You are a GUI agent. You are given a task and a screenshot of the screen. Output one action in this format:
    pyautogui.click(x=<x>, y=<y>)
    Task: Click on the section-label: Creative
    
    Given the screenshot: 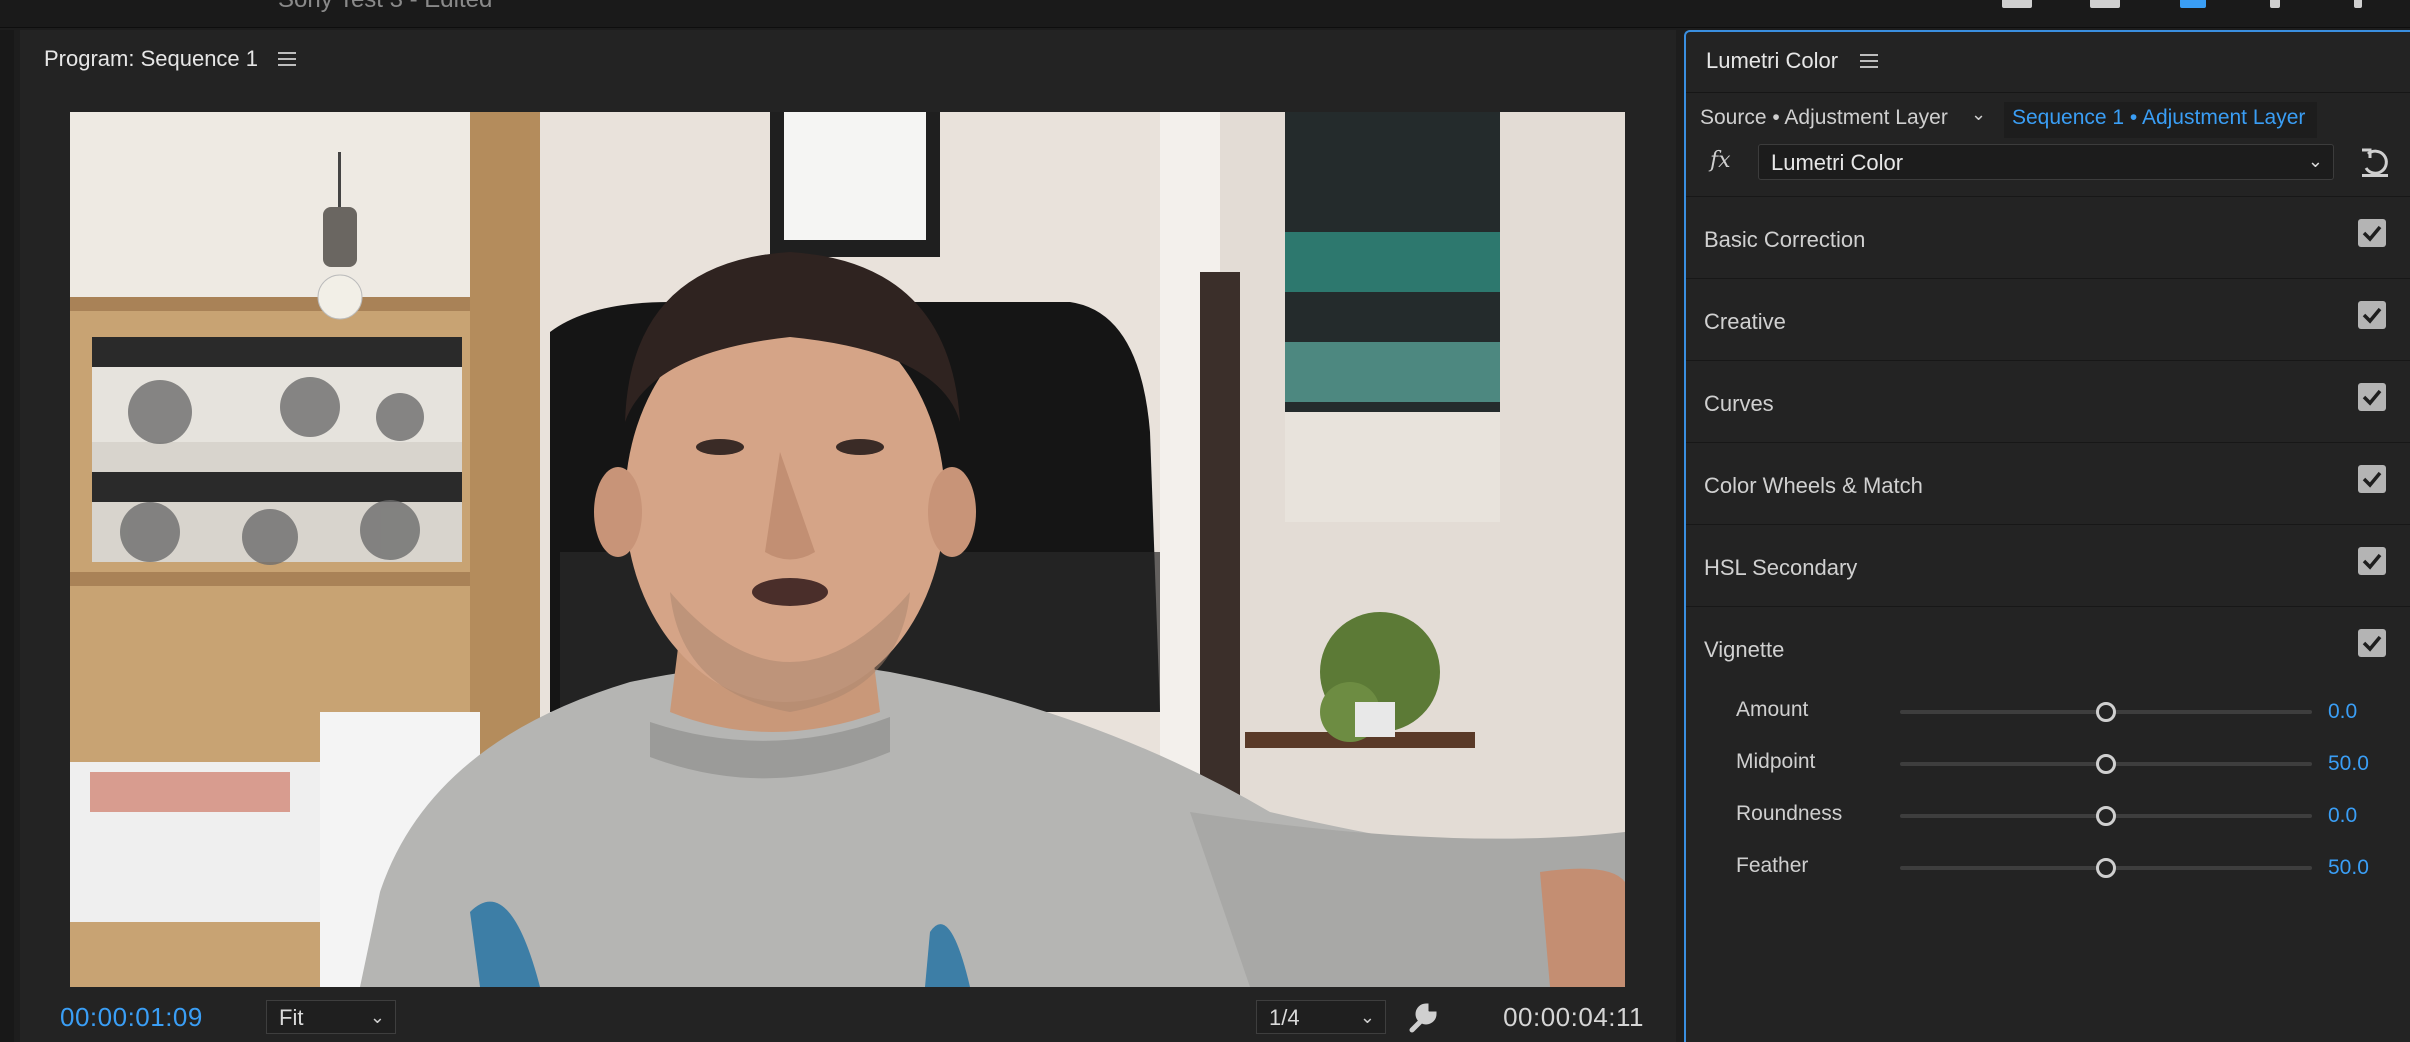 What is the action you would take?
    pyautogui.click(x=1745, y=321)
    